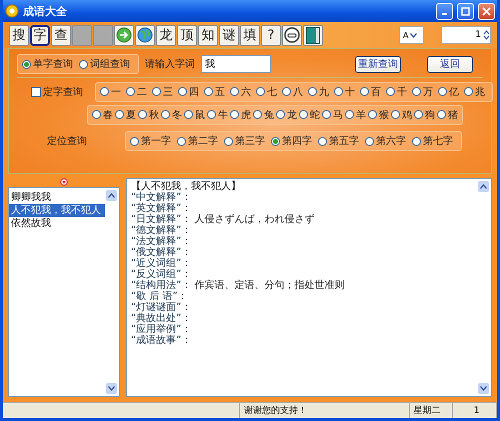 The image size is (500, 421). I want to click on zodiac-radio: 羊, so click(355, 115).